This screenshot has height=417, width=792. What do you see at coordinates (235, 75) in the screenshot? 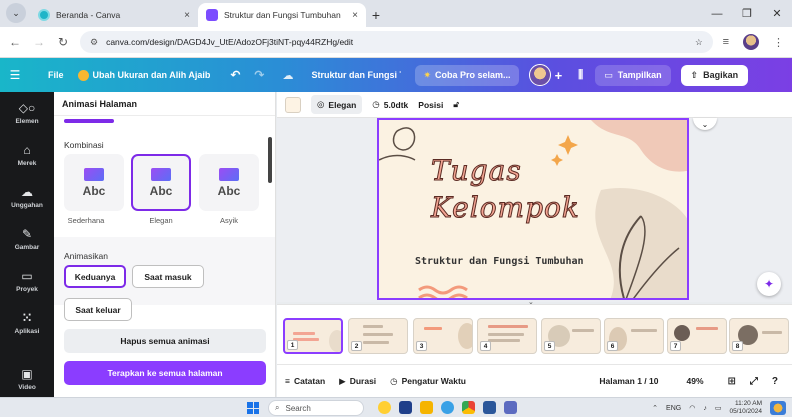
I see `undo-icon: ↶` at bounding box center [235, 75].